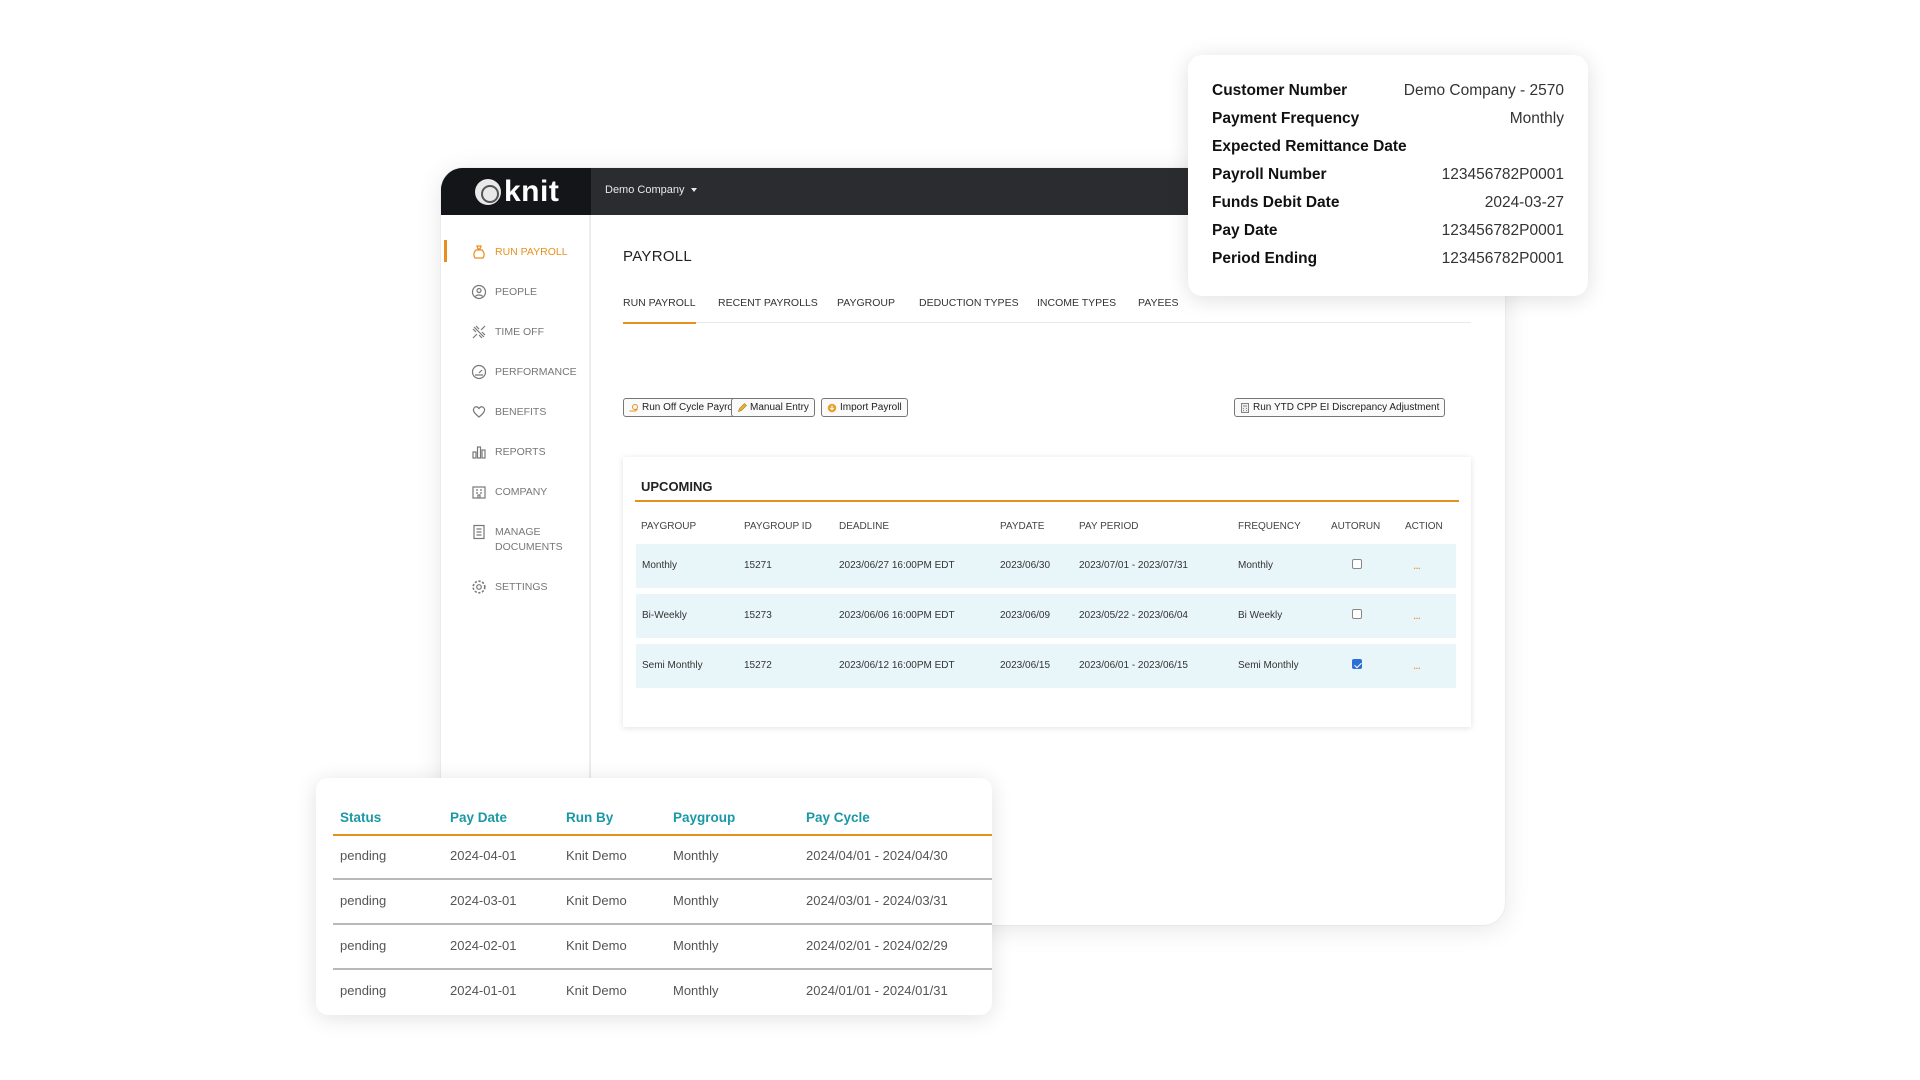 This screenshot has width=1920, height=1080. I want to click on person-icon, so click(479, 292).